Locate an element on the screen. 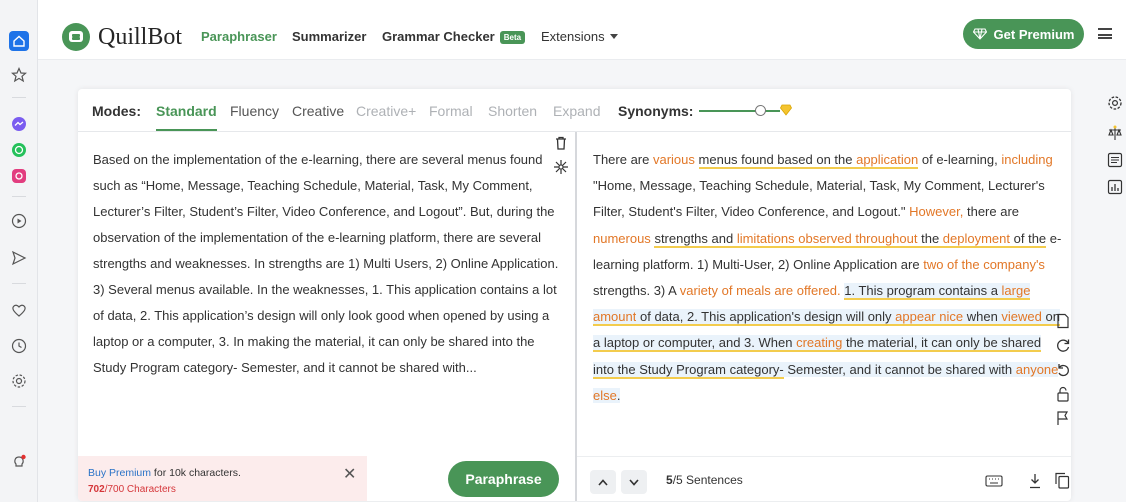  output-segment: strengths and is located at coordinates (695, 239).